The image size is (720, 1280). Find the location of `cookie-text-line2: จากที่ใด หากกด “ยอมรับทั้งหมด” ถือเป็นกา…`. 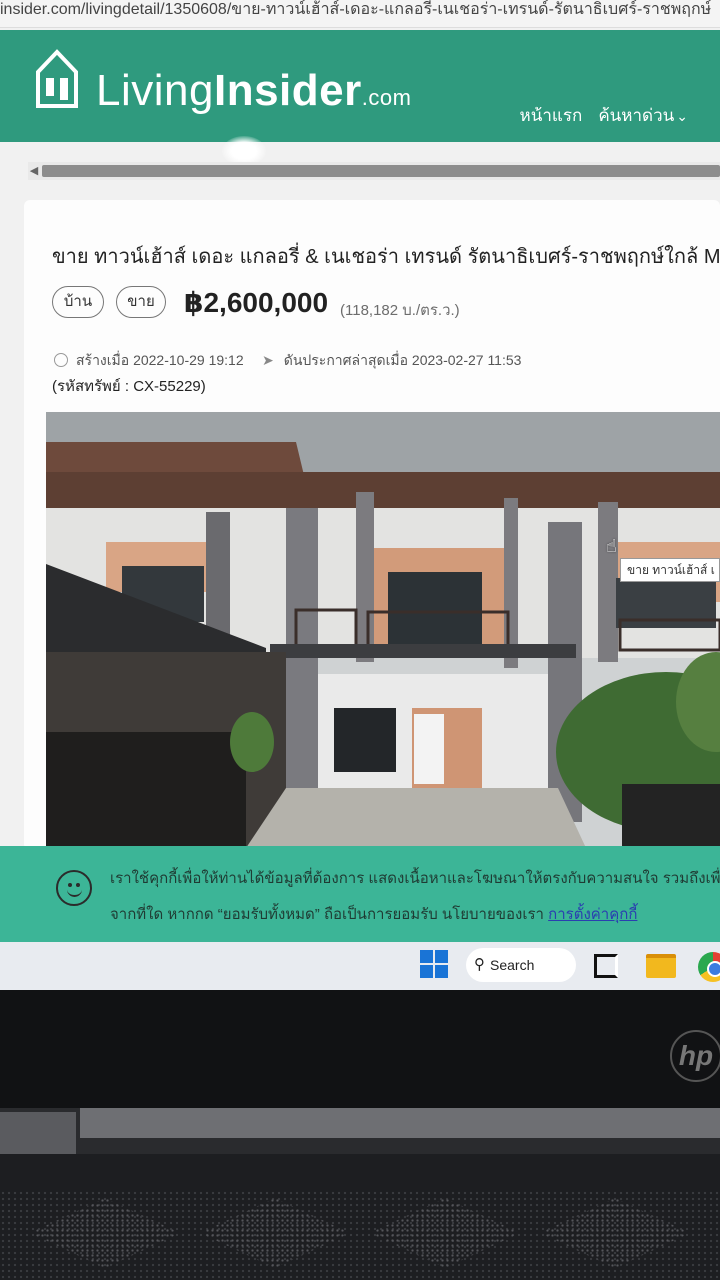

cookie-text-line2: จากที่ใด หากกด “ยอมรับทั้งหมด” ถือเป็นกา… is located at coordinates (373, 914).